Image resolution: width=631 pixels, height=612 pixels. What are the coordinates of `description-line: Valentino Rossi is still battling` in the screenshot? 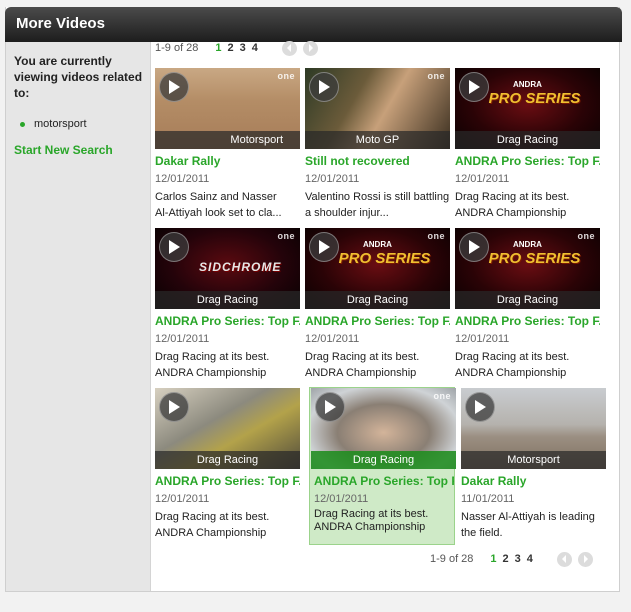 It's located at (377, 197).